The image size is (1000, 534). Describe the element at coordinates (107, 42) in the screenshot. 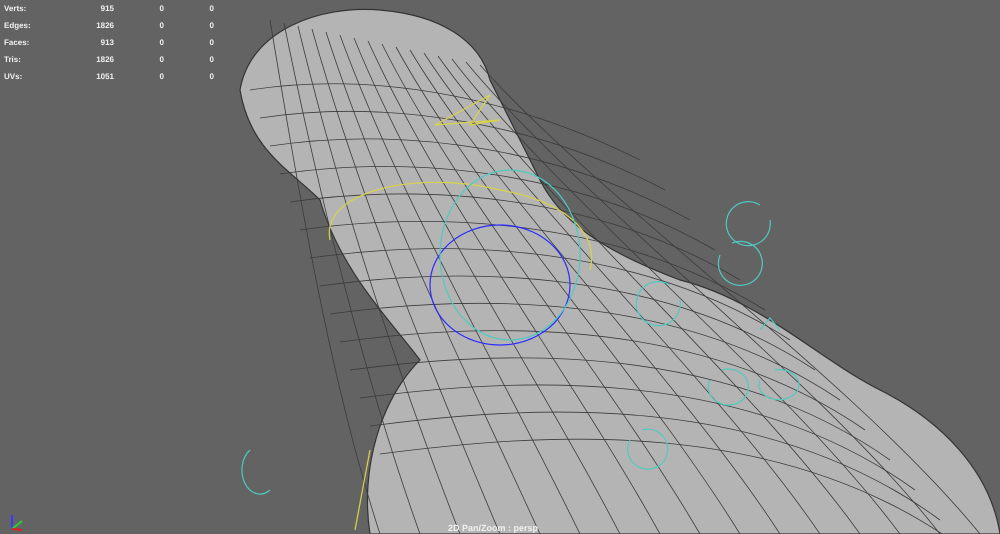

I see `stat-value: 913` at that location.